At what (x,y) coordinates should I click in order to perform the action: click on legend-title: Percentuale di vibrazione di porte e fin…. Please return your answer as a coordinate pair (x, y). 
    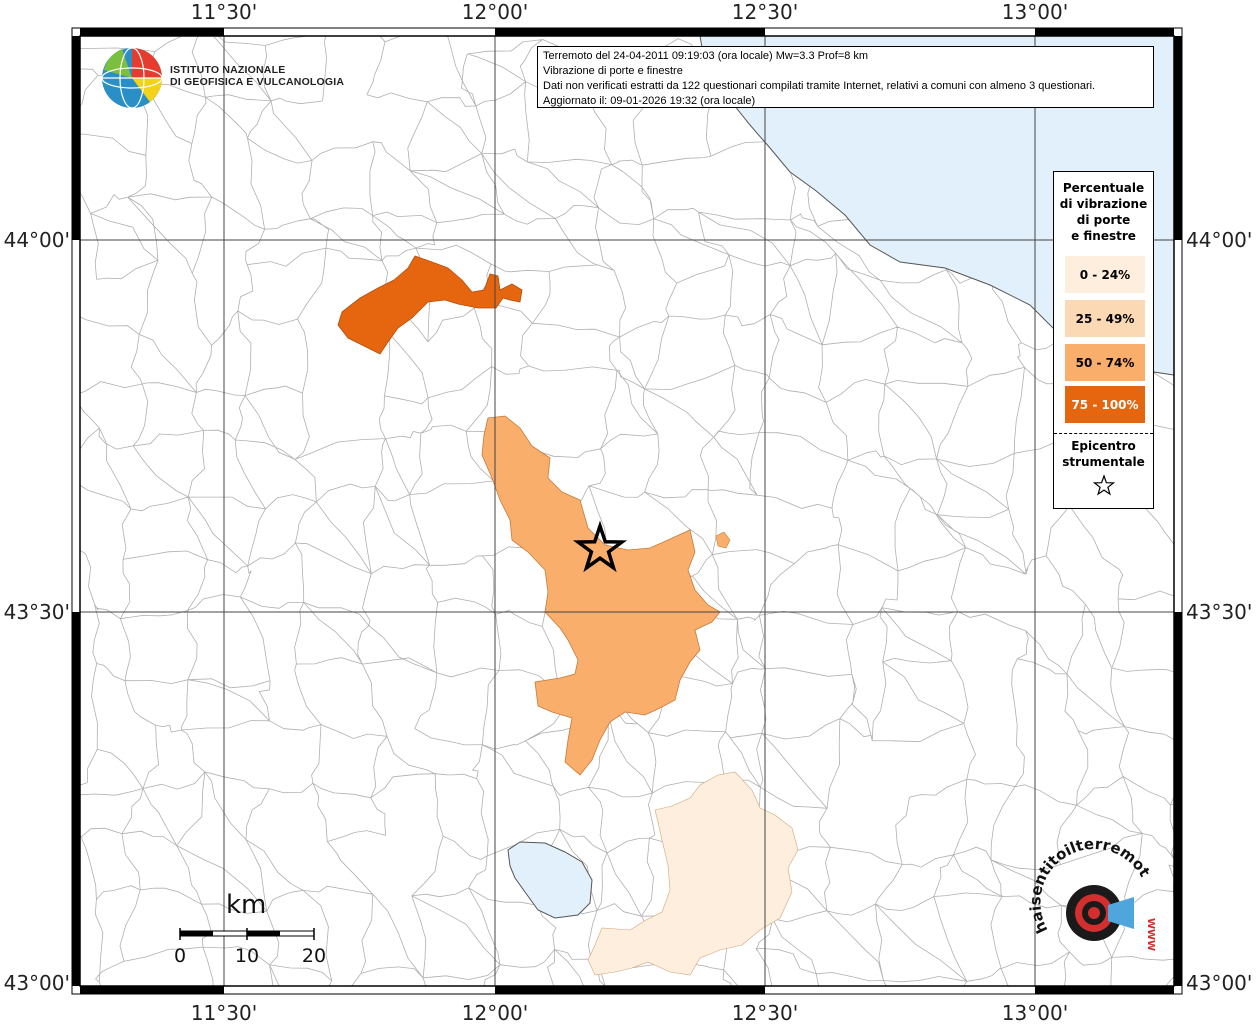
    Looking at the image, I should click on (1103, 208).